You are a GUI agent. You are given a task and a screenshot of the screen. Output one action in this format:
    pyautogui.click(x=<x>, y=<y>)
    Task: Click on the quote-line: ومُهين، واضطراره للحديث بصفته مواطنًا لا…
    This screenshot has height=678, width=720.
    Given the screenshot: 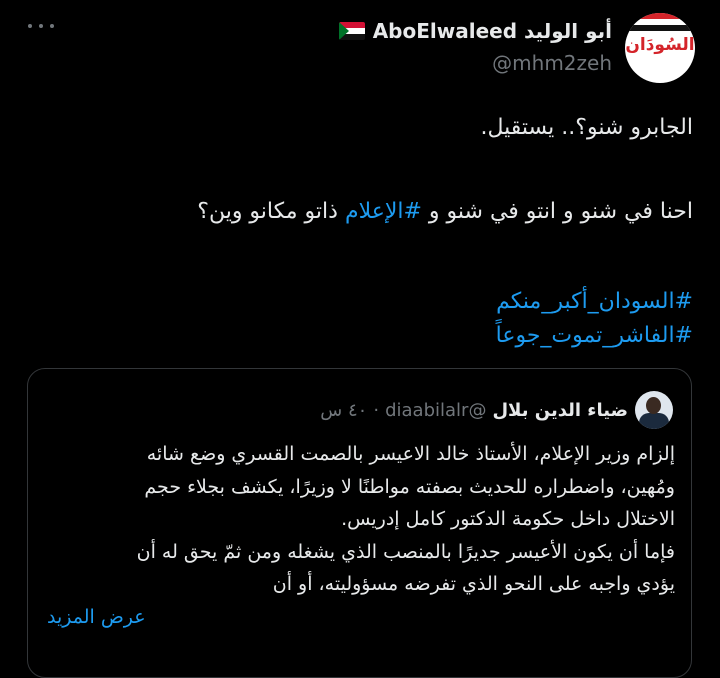 What is the action you would take?
    pyautogui.click(x=409, y=486)
    